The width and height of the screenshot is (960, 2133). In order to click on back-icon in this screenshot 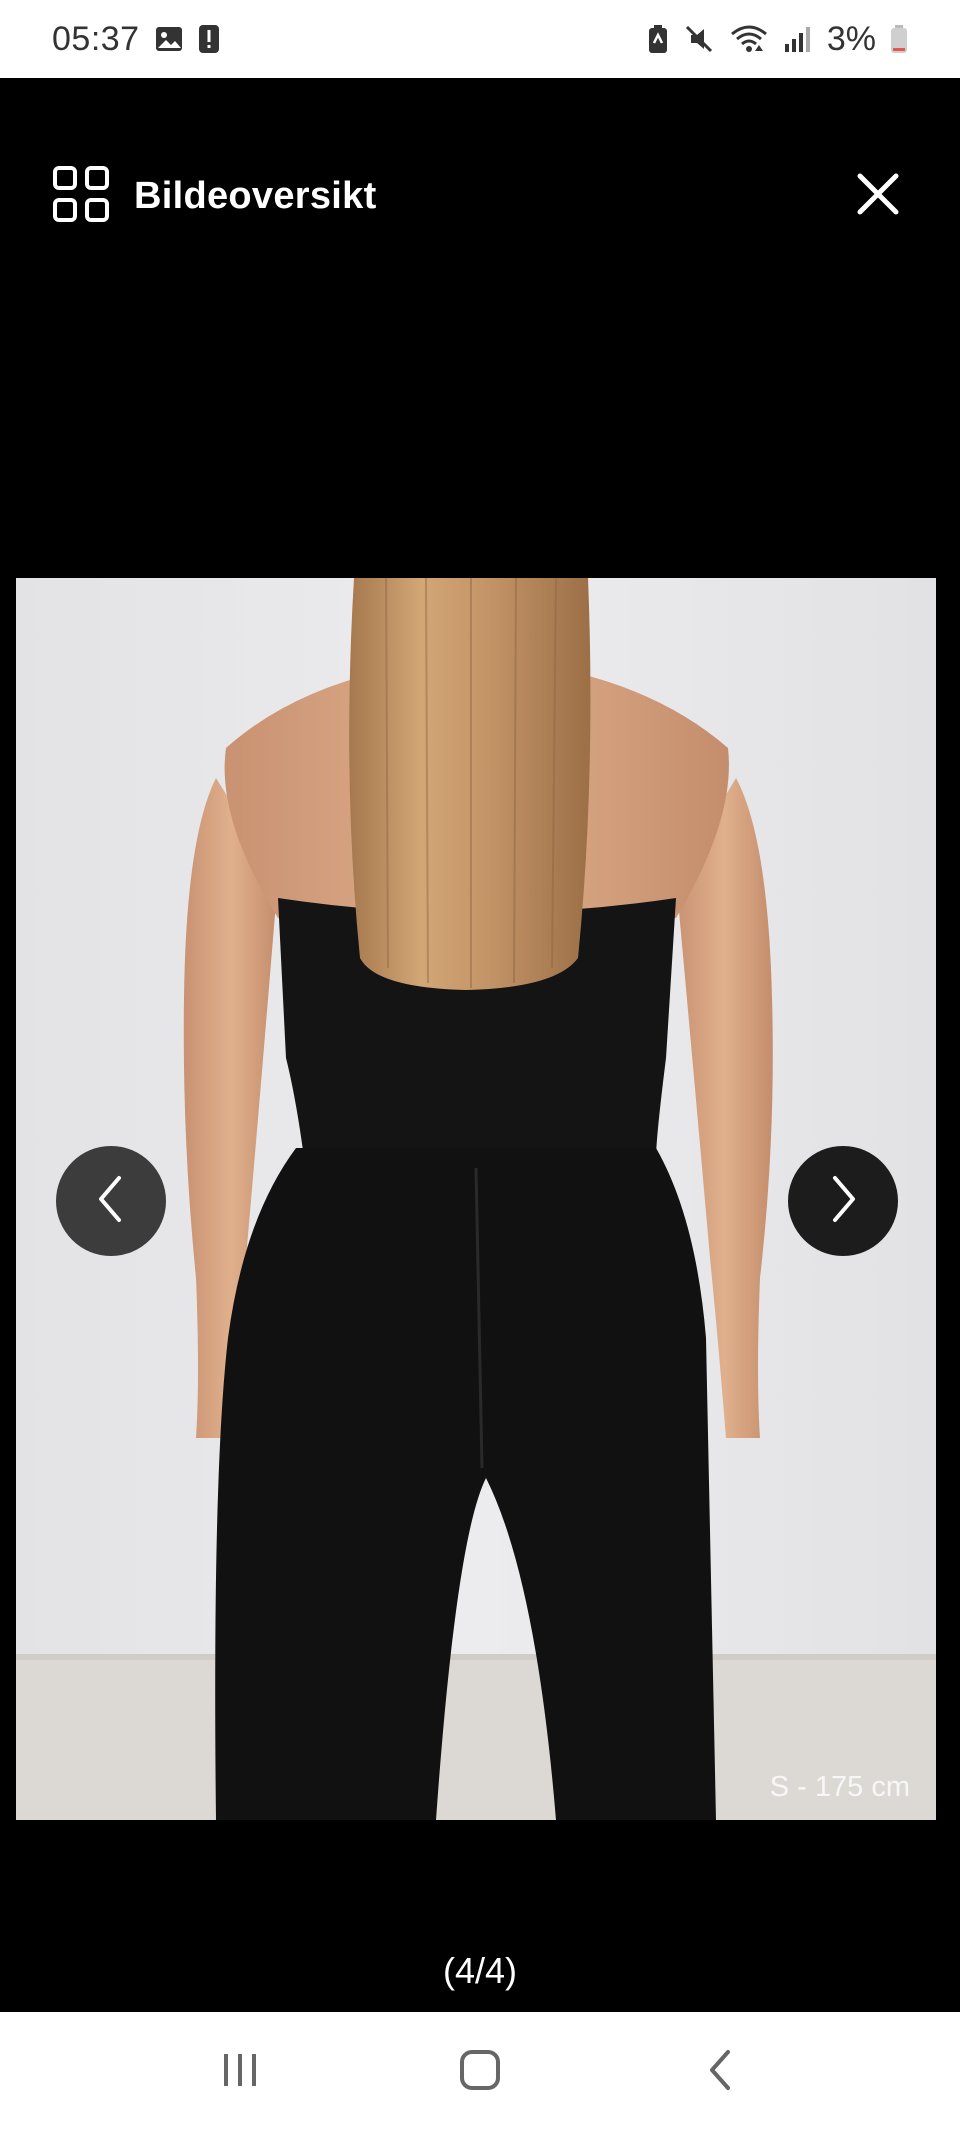, I will do `click(720, 2072)`.